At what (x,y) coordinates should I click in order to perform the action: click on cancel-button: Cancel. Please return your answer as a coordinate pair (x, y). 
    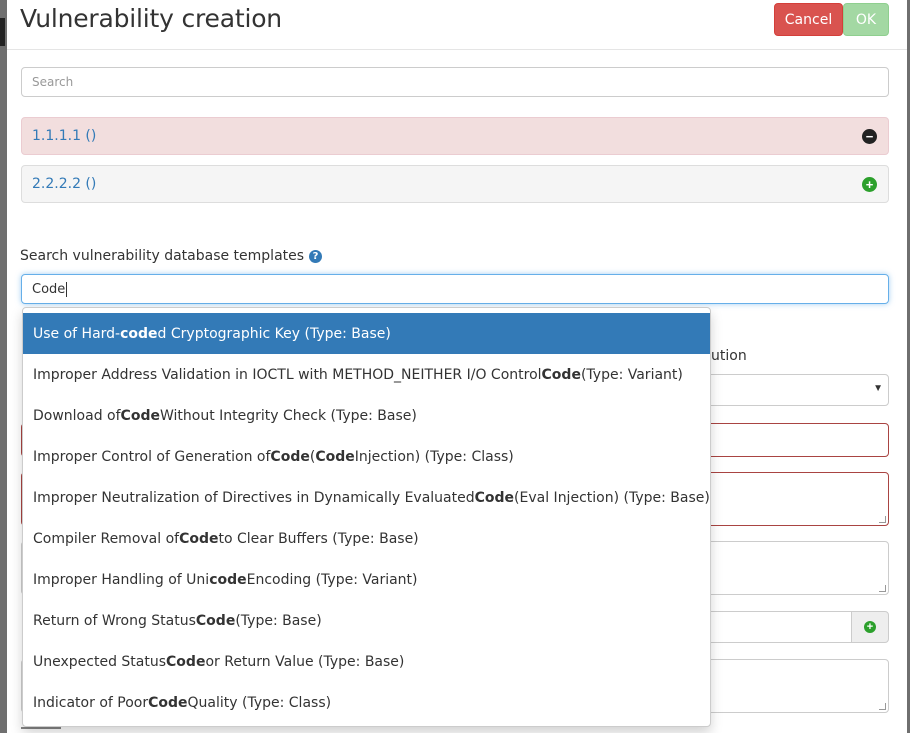
    Looking at the image, I should click on (808, 19).